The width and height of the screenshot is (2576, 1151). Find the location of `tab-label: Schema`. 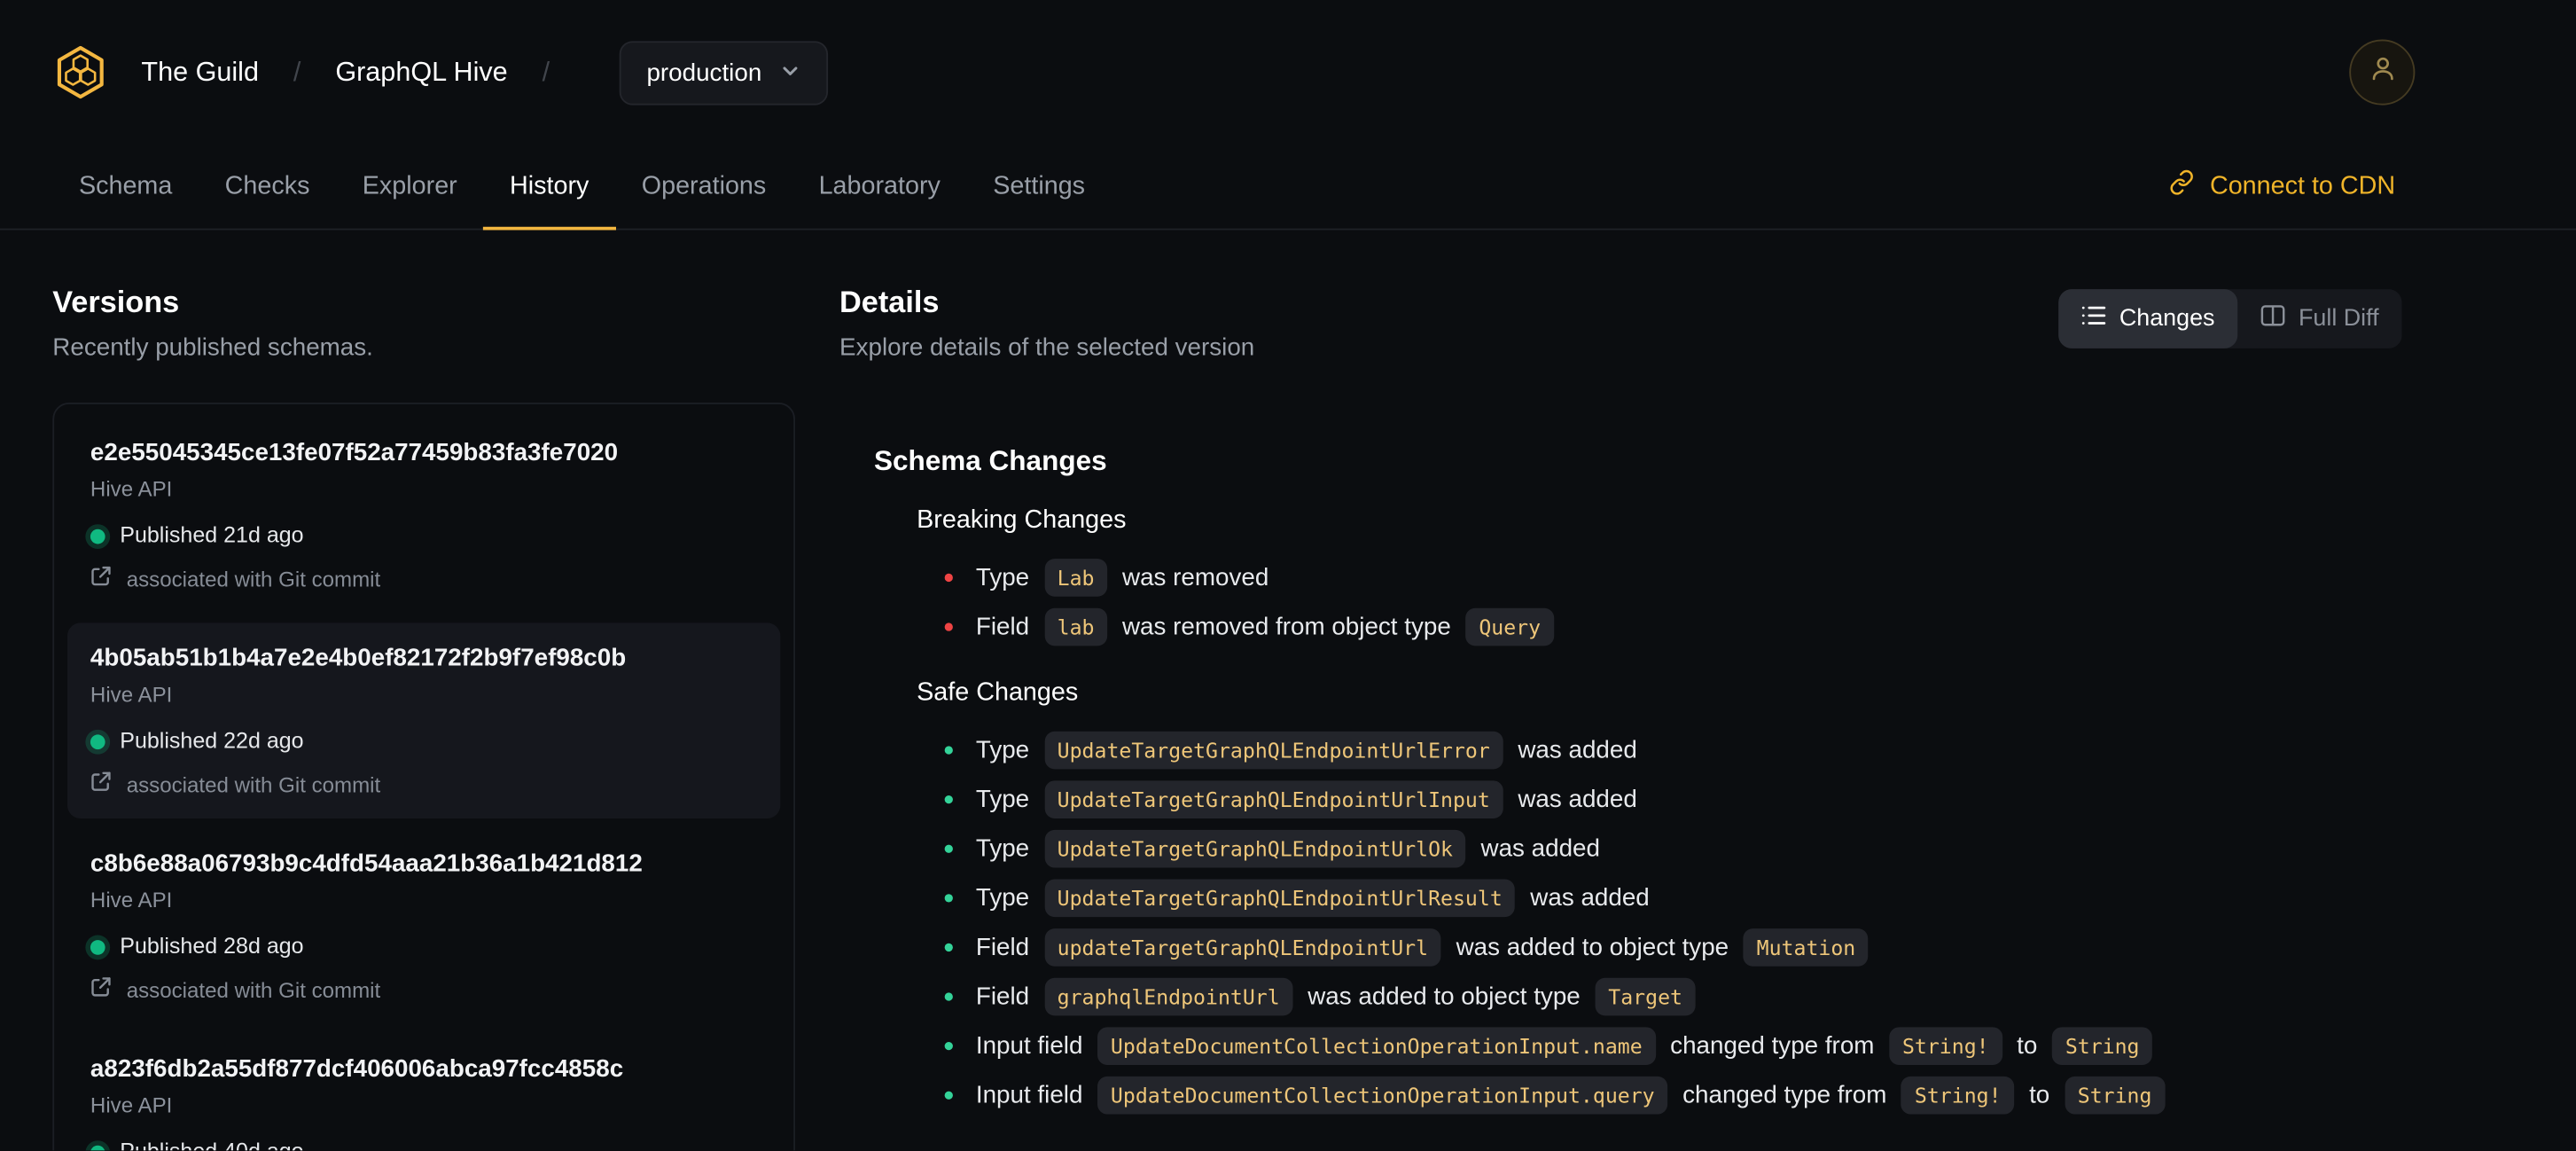

tab-label: Schema is located at coordinates (125, 185).